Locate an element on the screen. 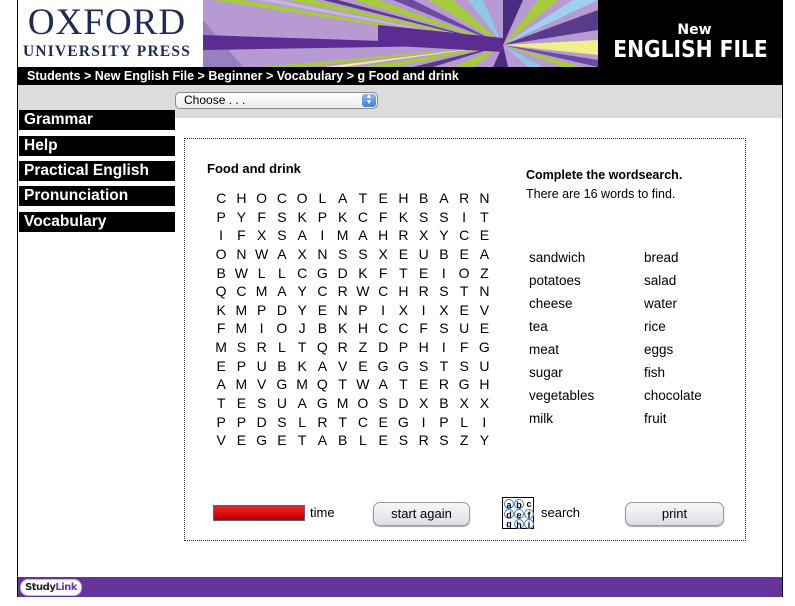  start-again-button: start again is located at coordinates (421, 514).